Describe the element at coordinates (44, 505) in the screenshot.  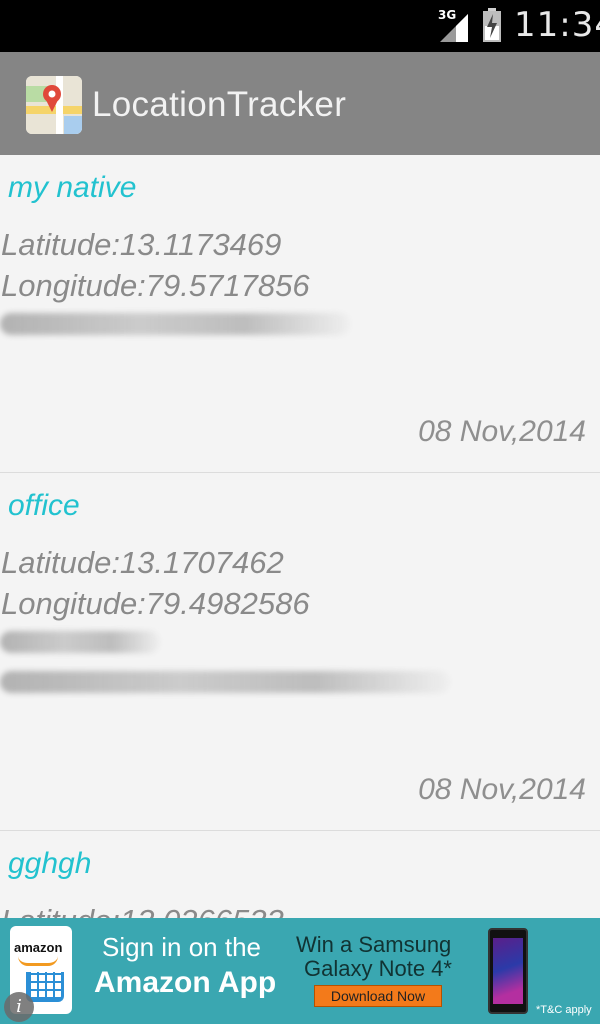
I see `location-name: office` at that location.